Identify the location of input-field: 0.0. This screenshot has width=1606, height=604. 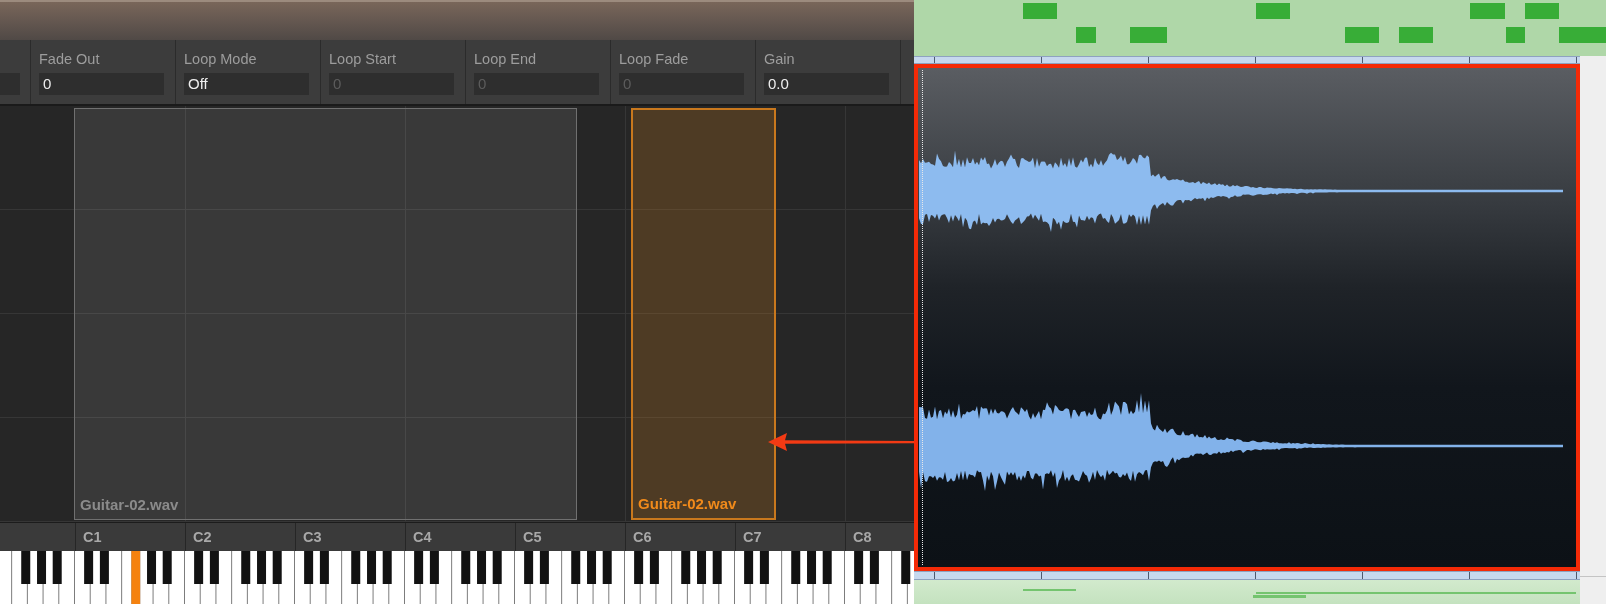
(826, 84).